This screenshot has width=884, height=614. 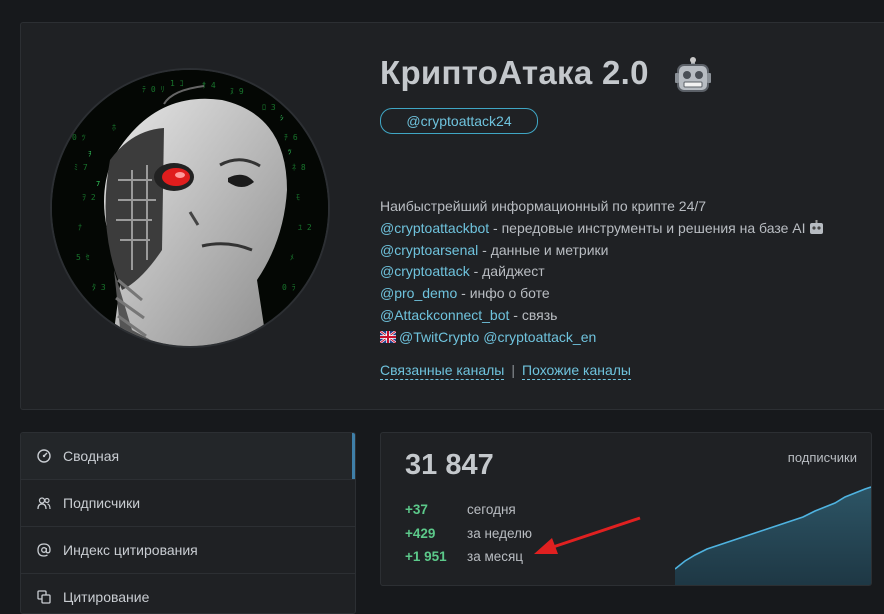 I want to click on growth-value: +429, so click(x=420, y=533).